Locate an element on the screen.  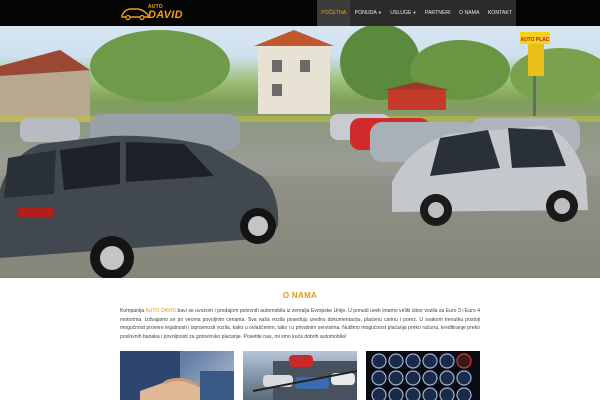
car-transporter-image is located at coordinates (300, 375).